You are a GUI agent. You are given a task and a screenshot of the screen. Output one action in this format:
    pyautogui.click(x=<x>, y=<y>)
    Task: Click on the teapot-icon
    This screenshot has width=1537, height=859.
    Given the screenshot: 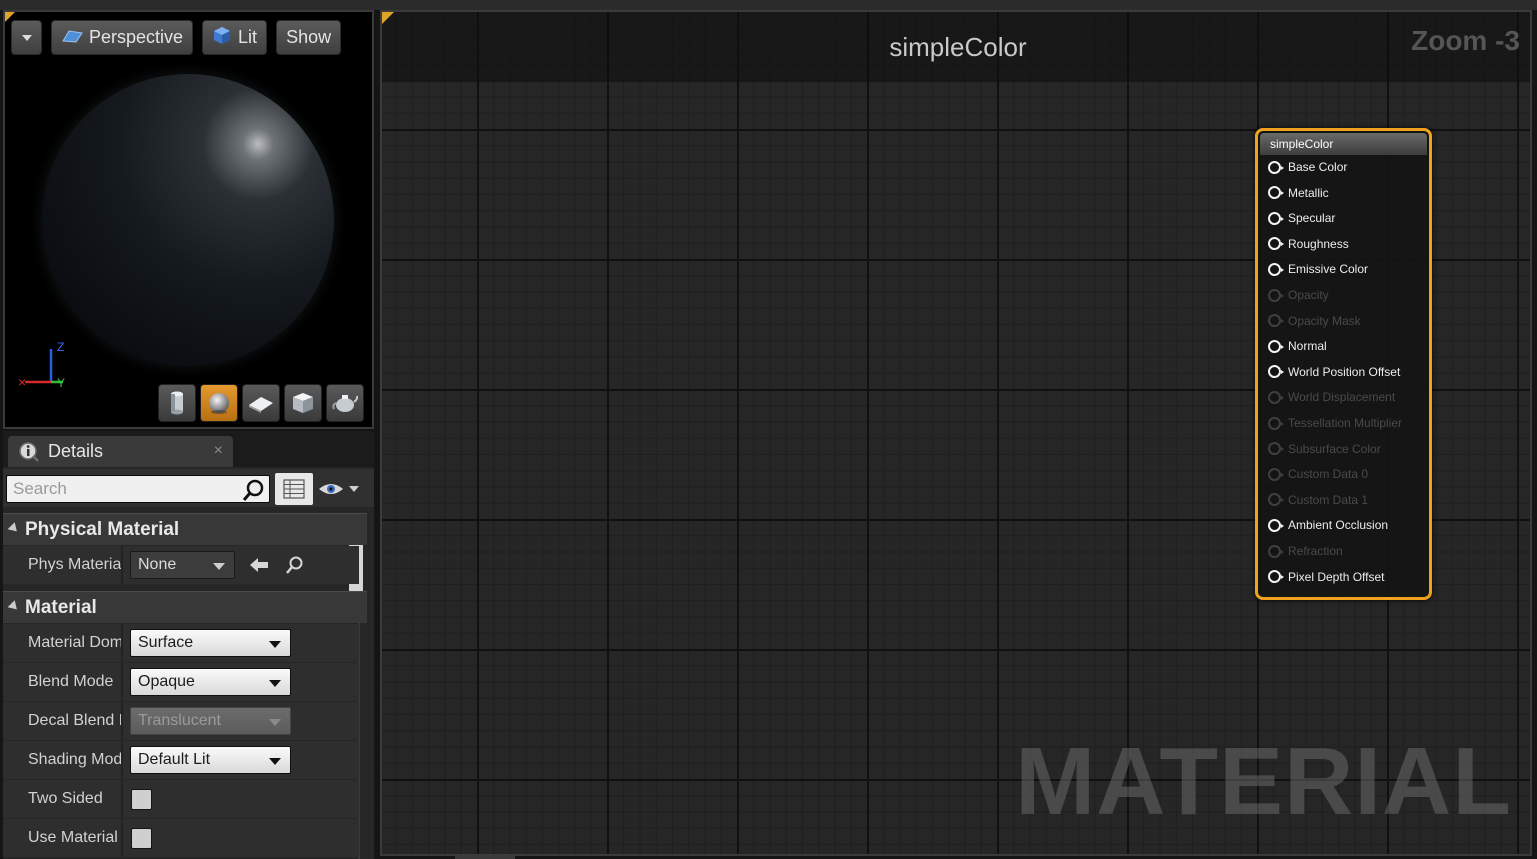 What is the action you would take?
    pyautogui.click(x=345, y=403)
    